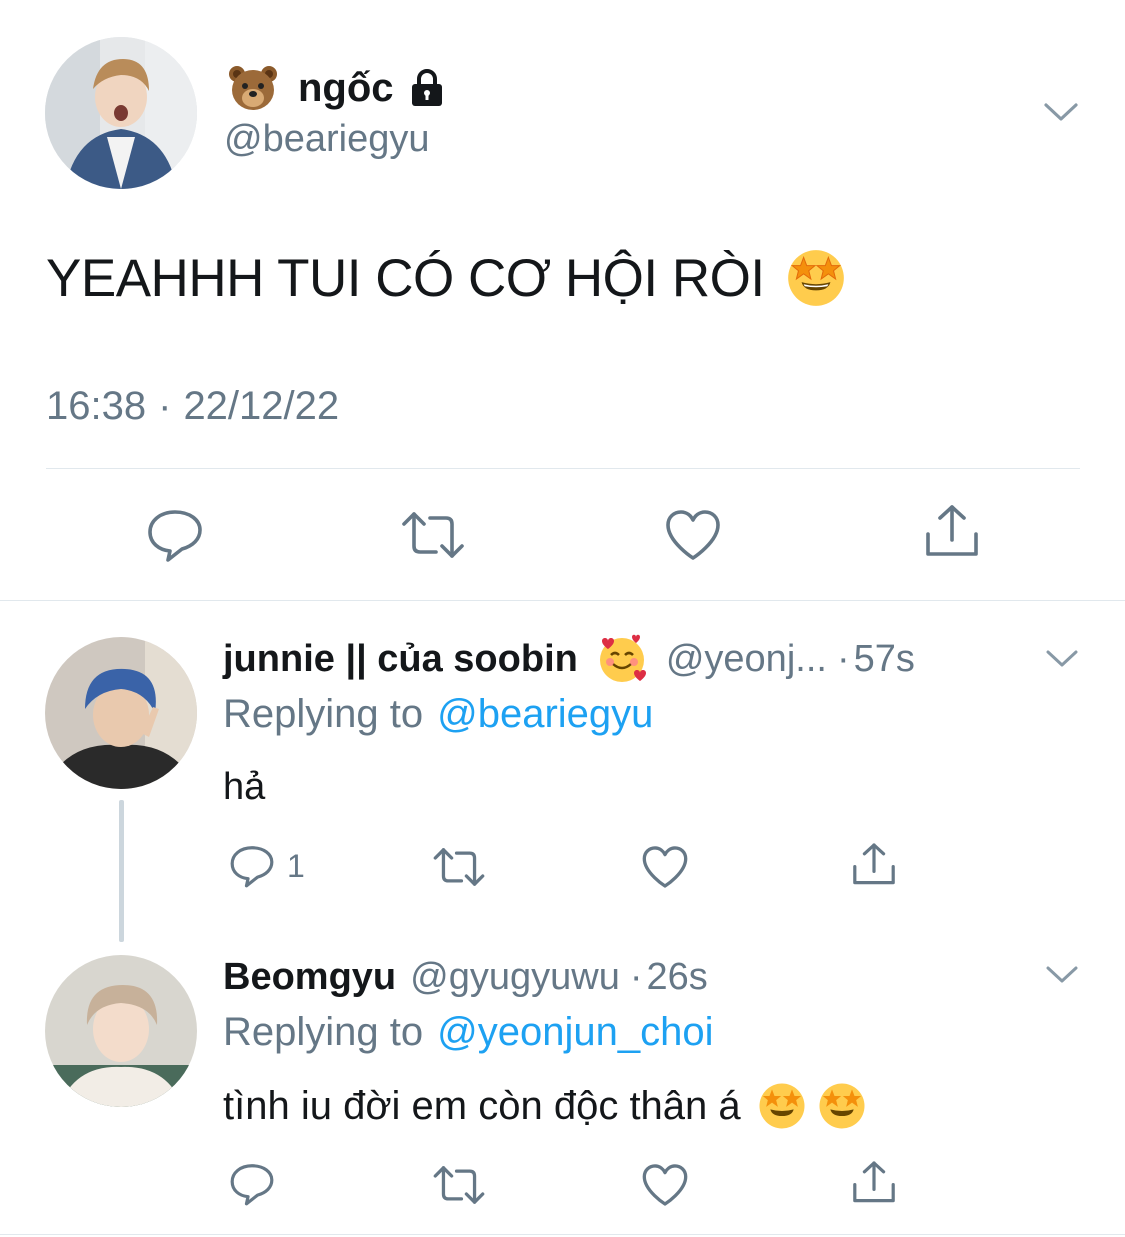  I want to click on tweet-timestamp: 16:38 · 22/12/22, so click(192, 406).